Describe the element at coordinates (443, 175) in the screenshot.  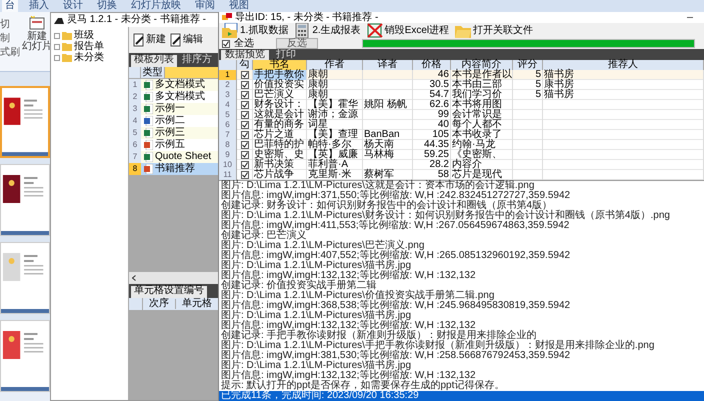
I see `table-cell: 58` at that location.